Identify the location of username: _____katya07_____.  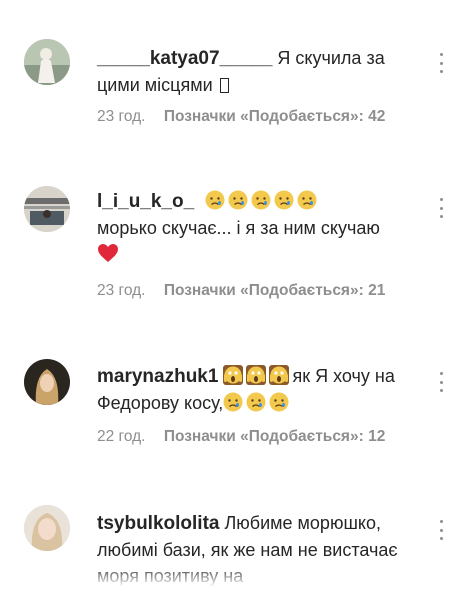
(184, 58).